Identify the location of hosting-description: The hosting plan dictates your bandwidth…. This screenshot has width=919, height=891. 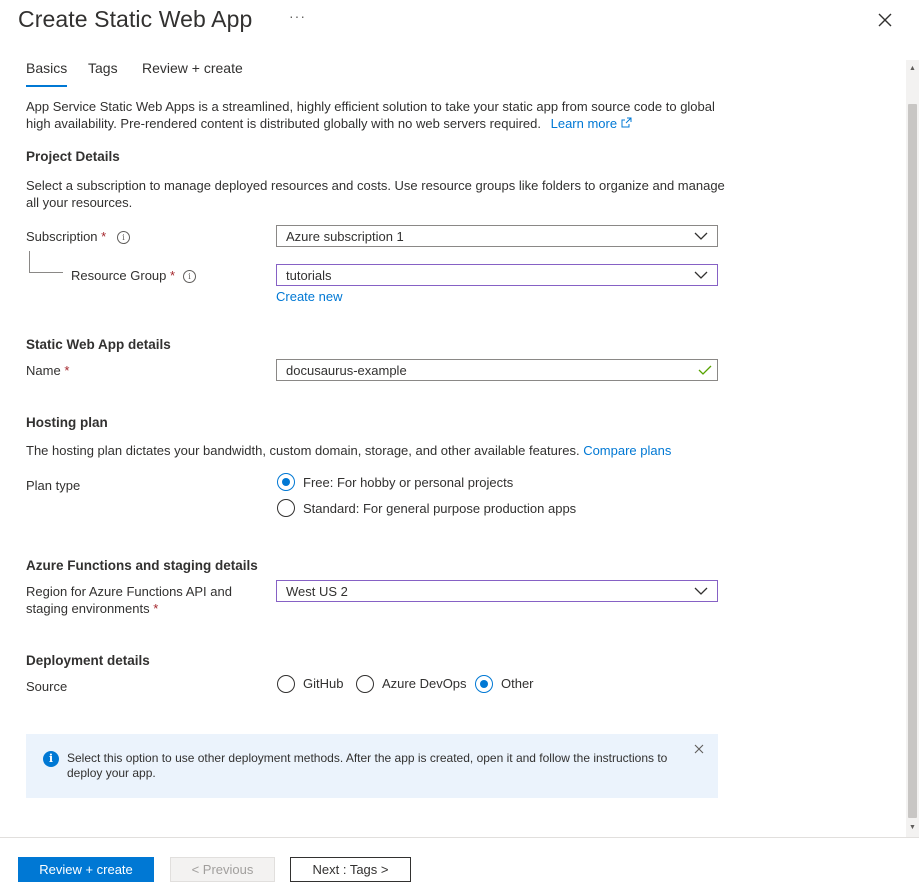
(303, 450).